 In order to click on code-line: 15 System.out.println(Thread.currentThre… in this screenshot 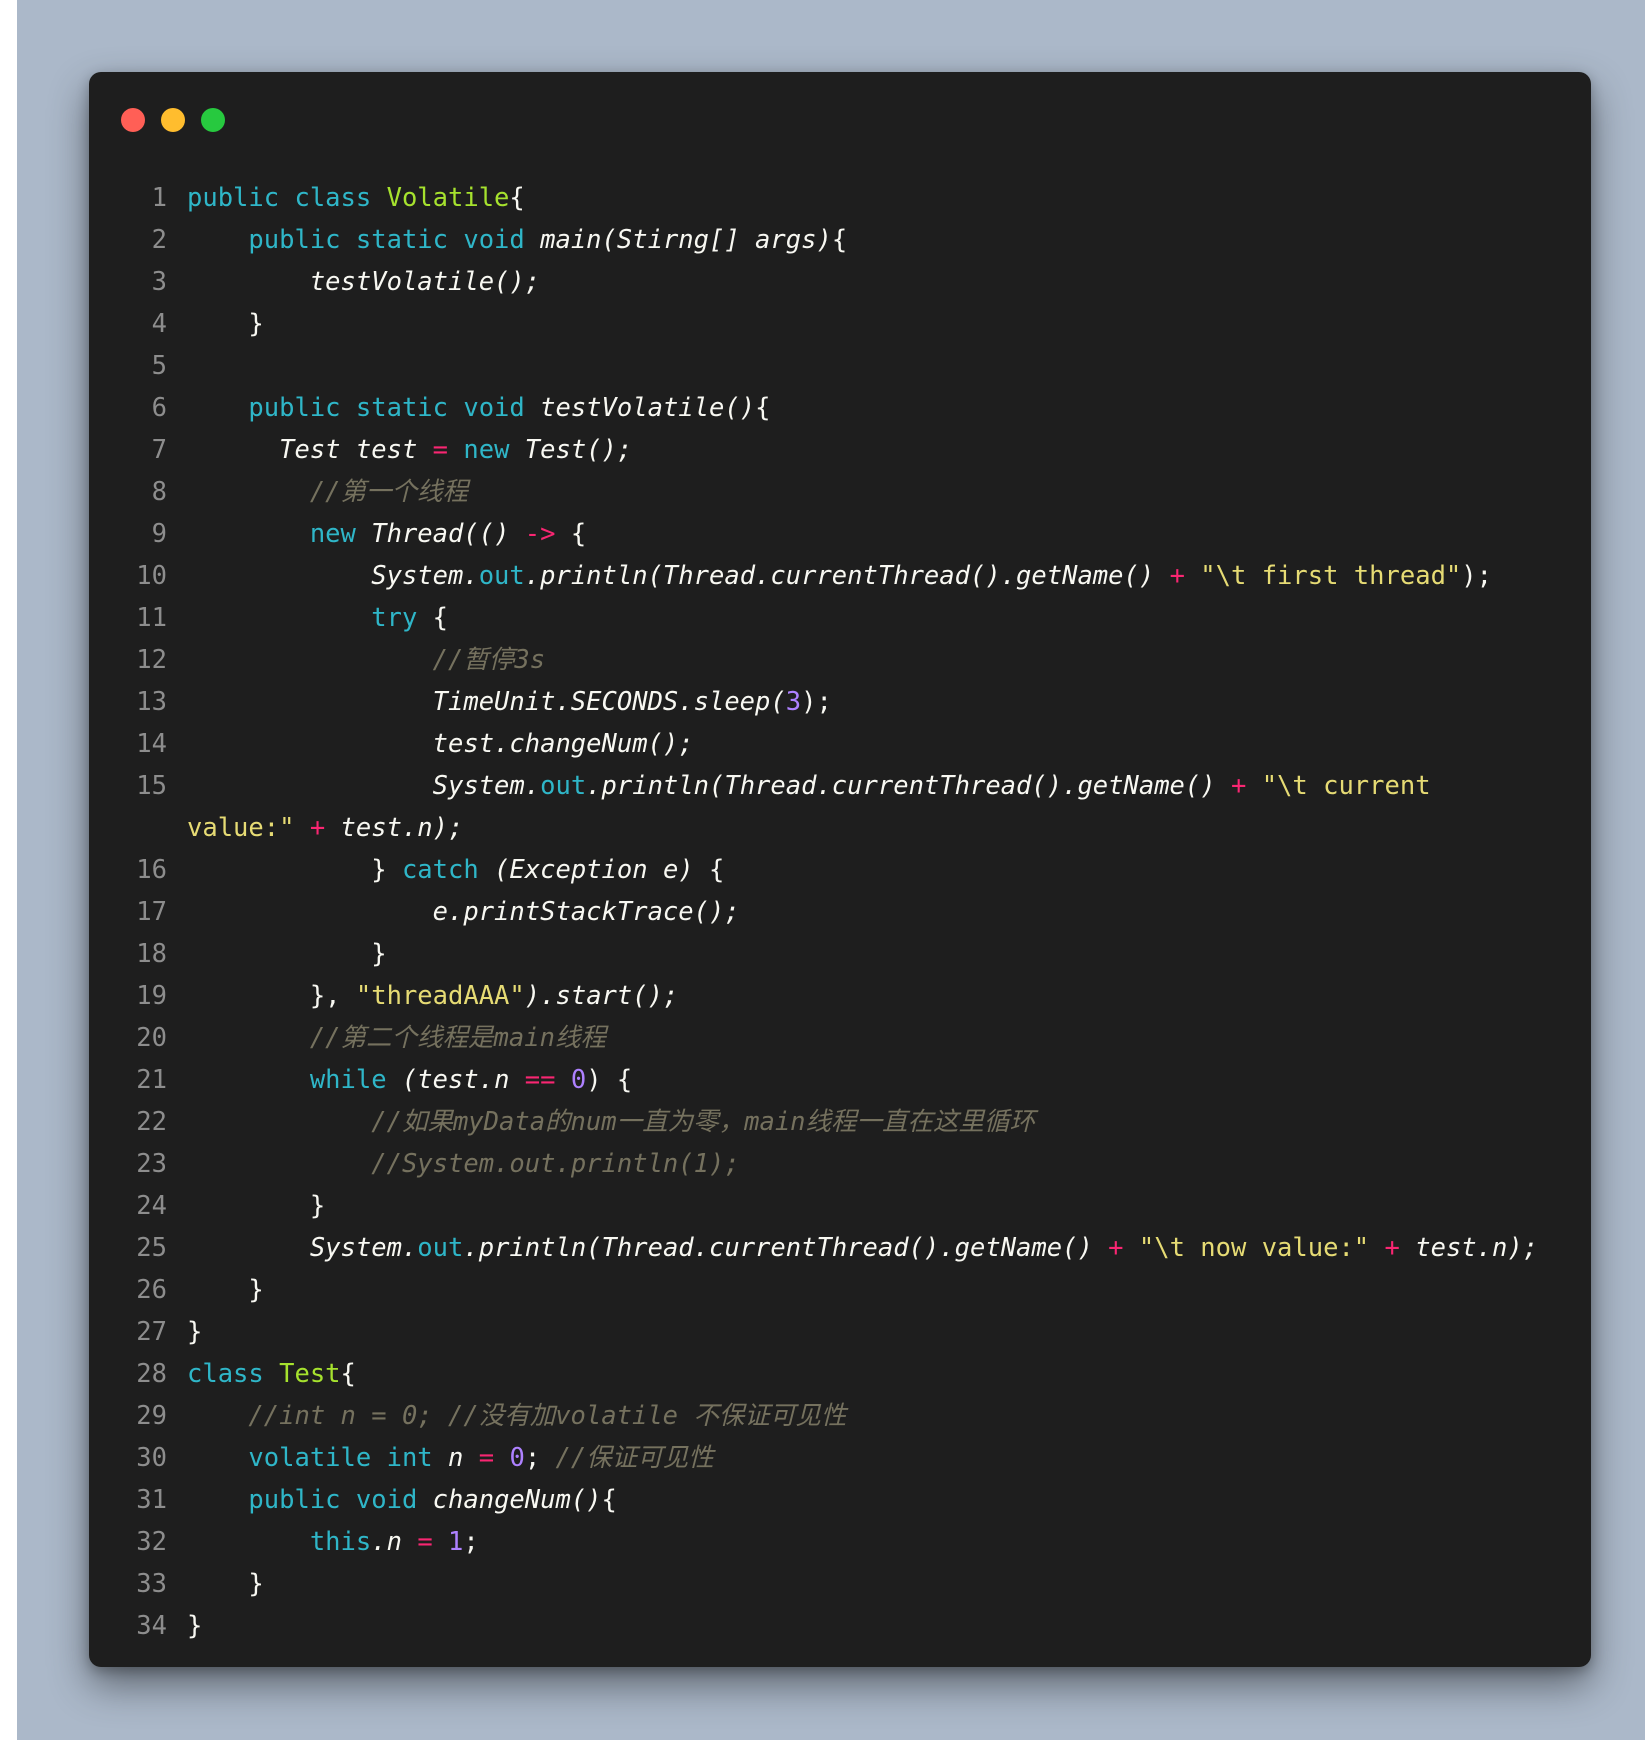, I will do `click(840, 786)`.